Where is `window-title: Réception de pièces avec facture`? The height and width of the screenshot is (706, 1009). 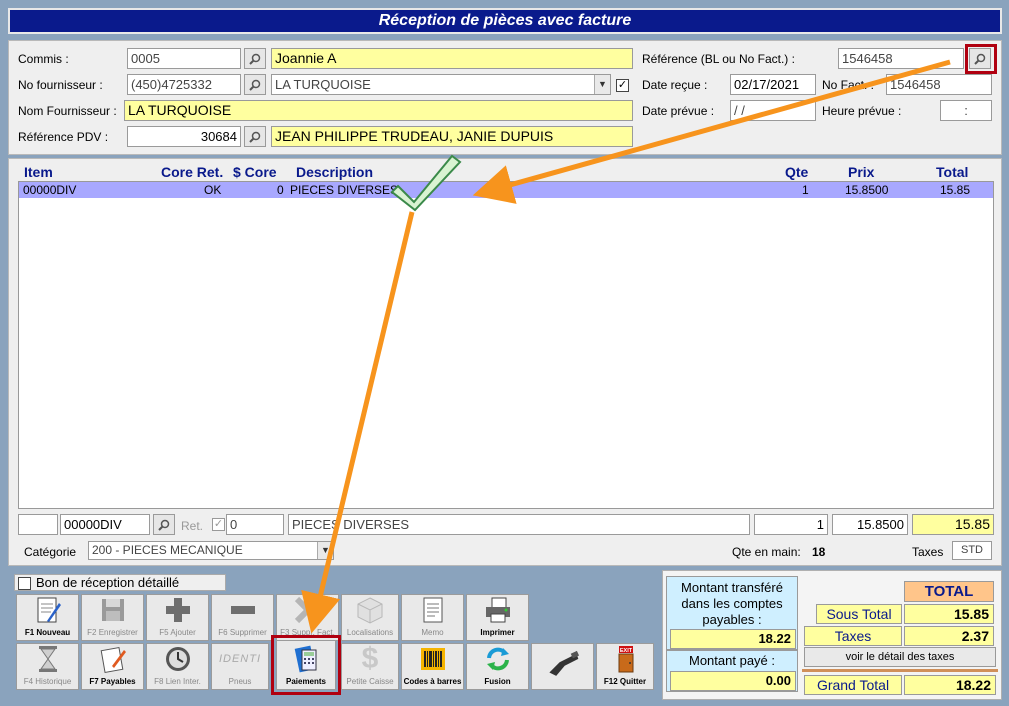
window-title: Réception de pièces avec facture is located at coordinates (505, 21).